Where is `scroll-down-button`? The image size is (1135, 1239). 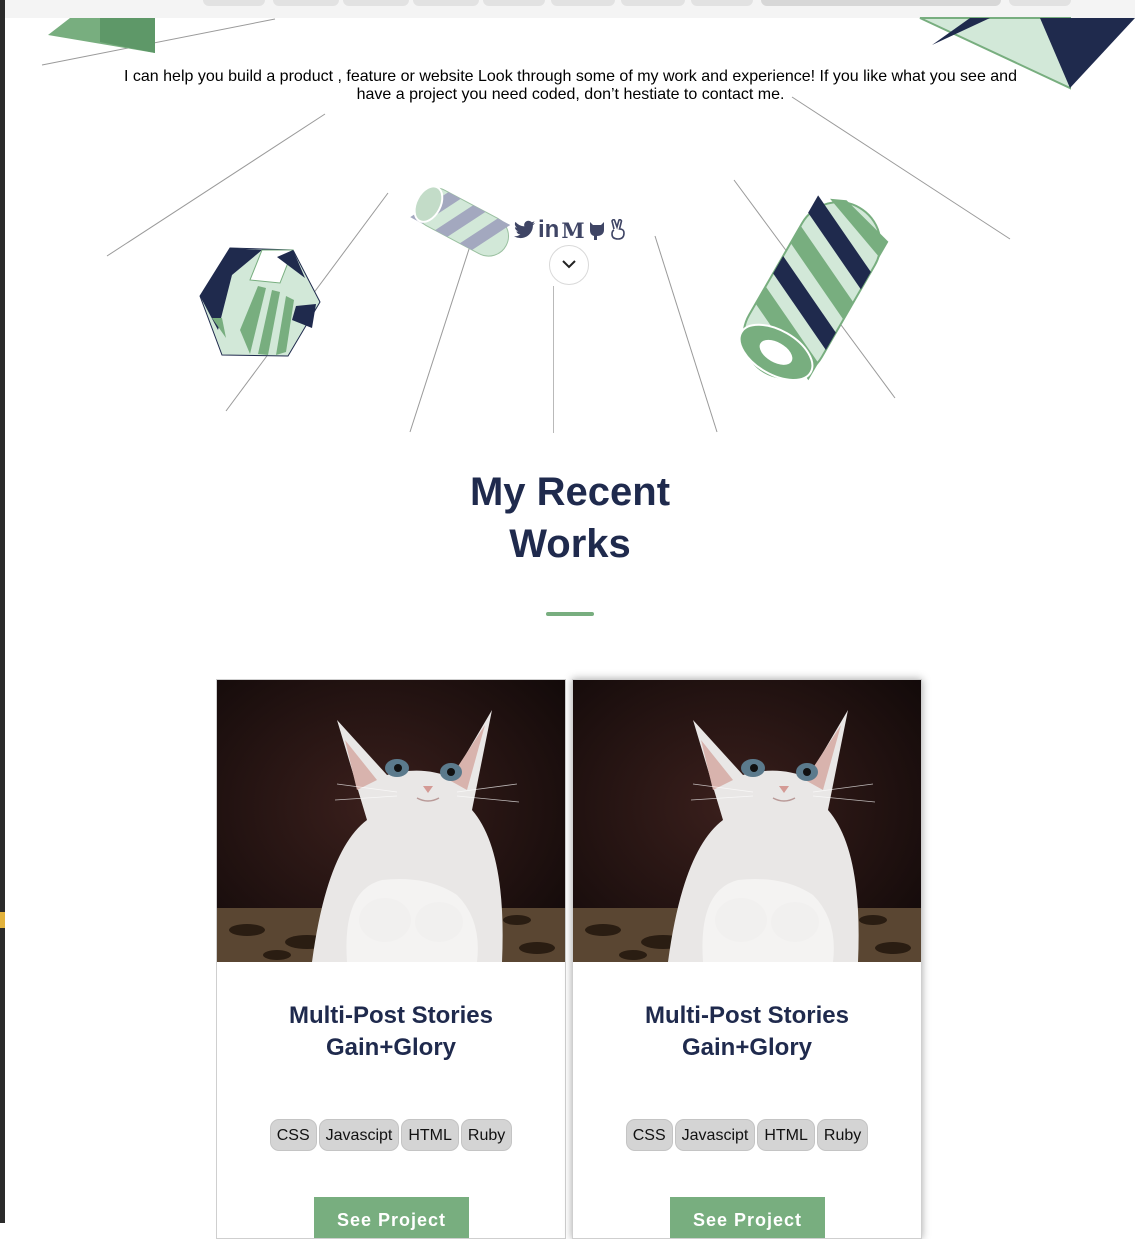 scroll-down-button is located at coordinates (569, 265).